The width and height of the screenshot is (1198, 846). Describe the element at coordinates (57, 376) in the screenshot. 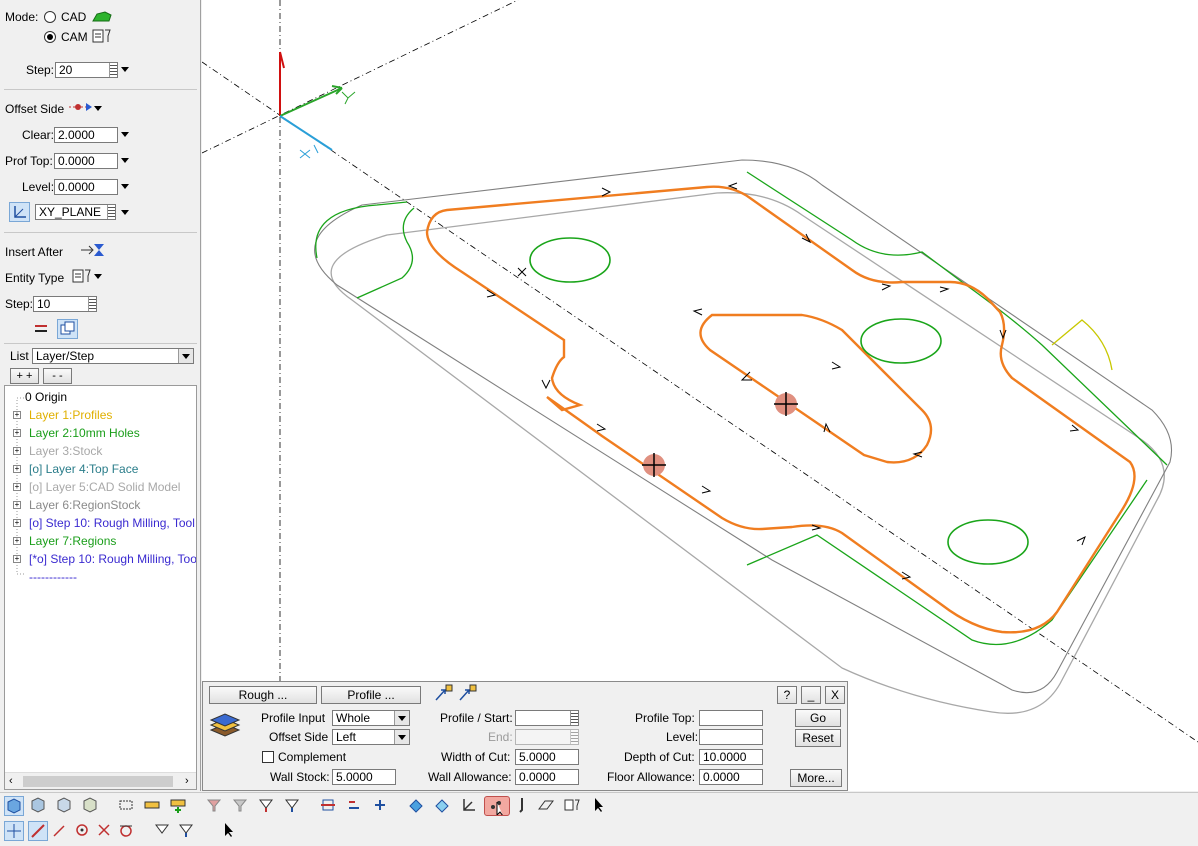

I see `collapse-all-button: - -` at that location.